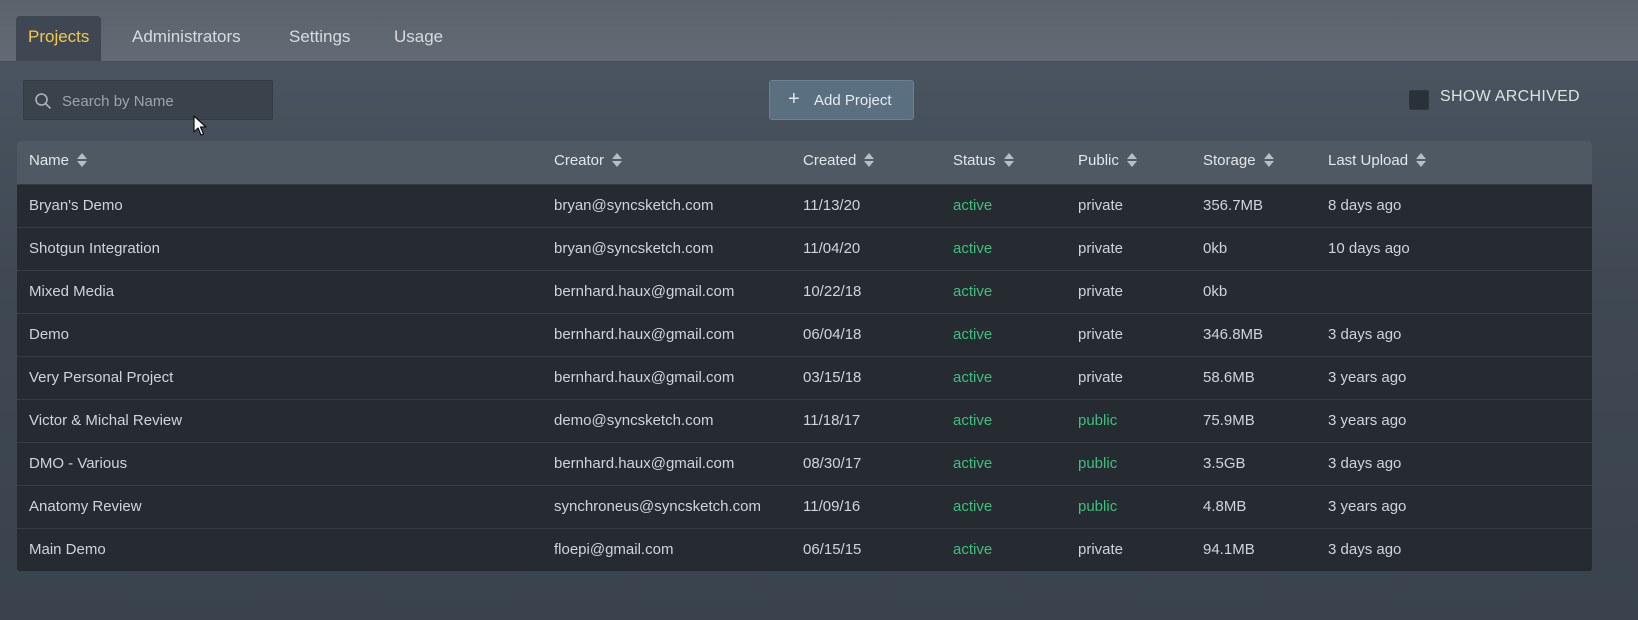 The image size is (1638, 620). I want to click on search-box, so click(148, 100).